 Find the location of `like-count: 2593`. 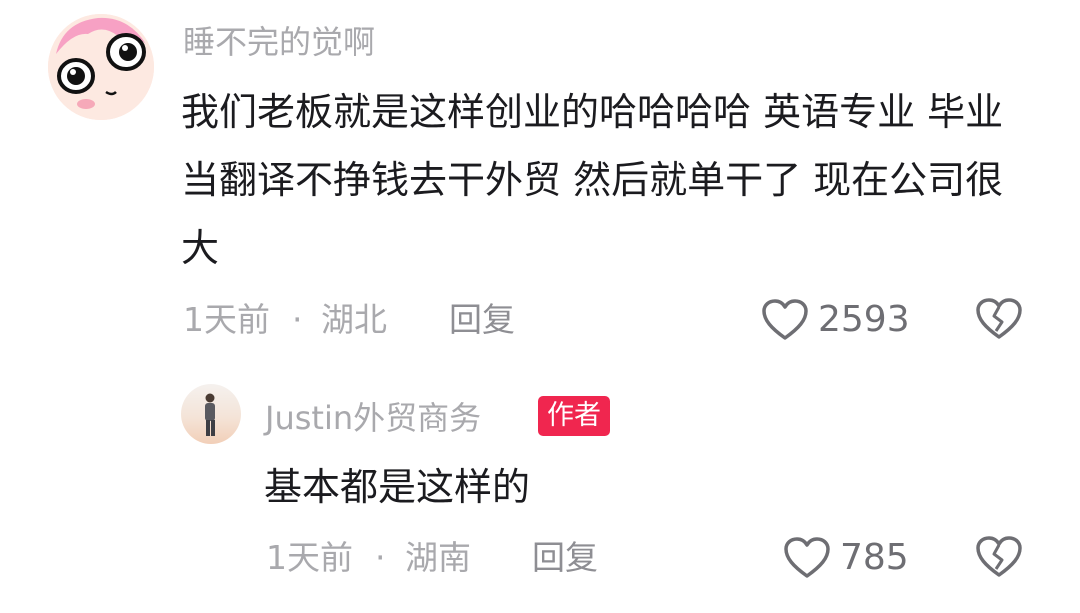

like-count: 2593 is located at coordinates (864, 319).